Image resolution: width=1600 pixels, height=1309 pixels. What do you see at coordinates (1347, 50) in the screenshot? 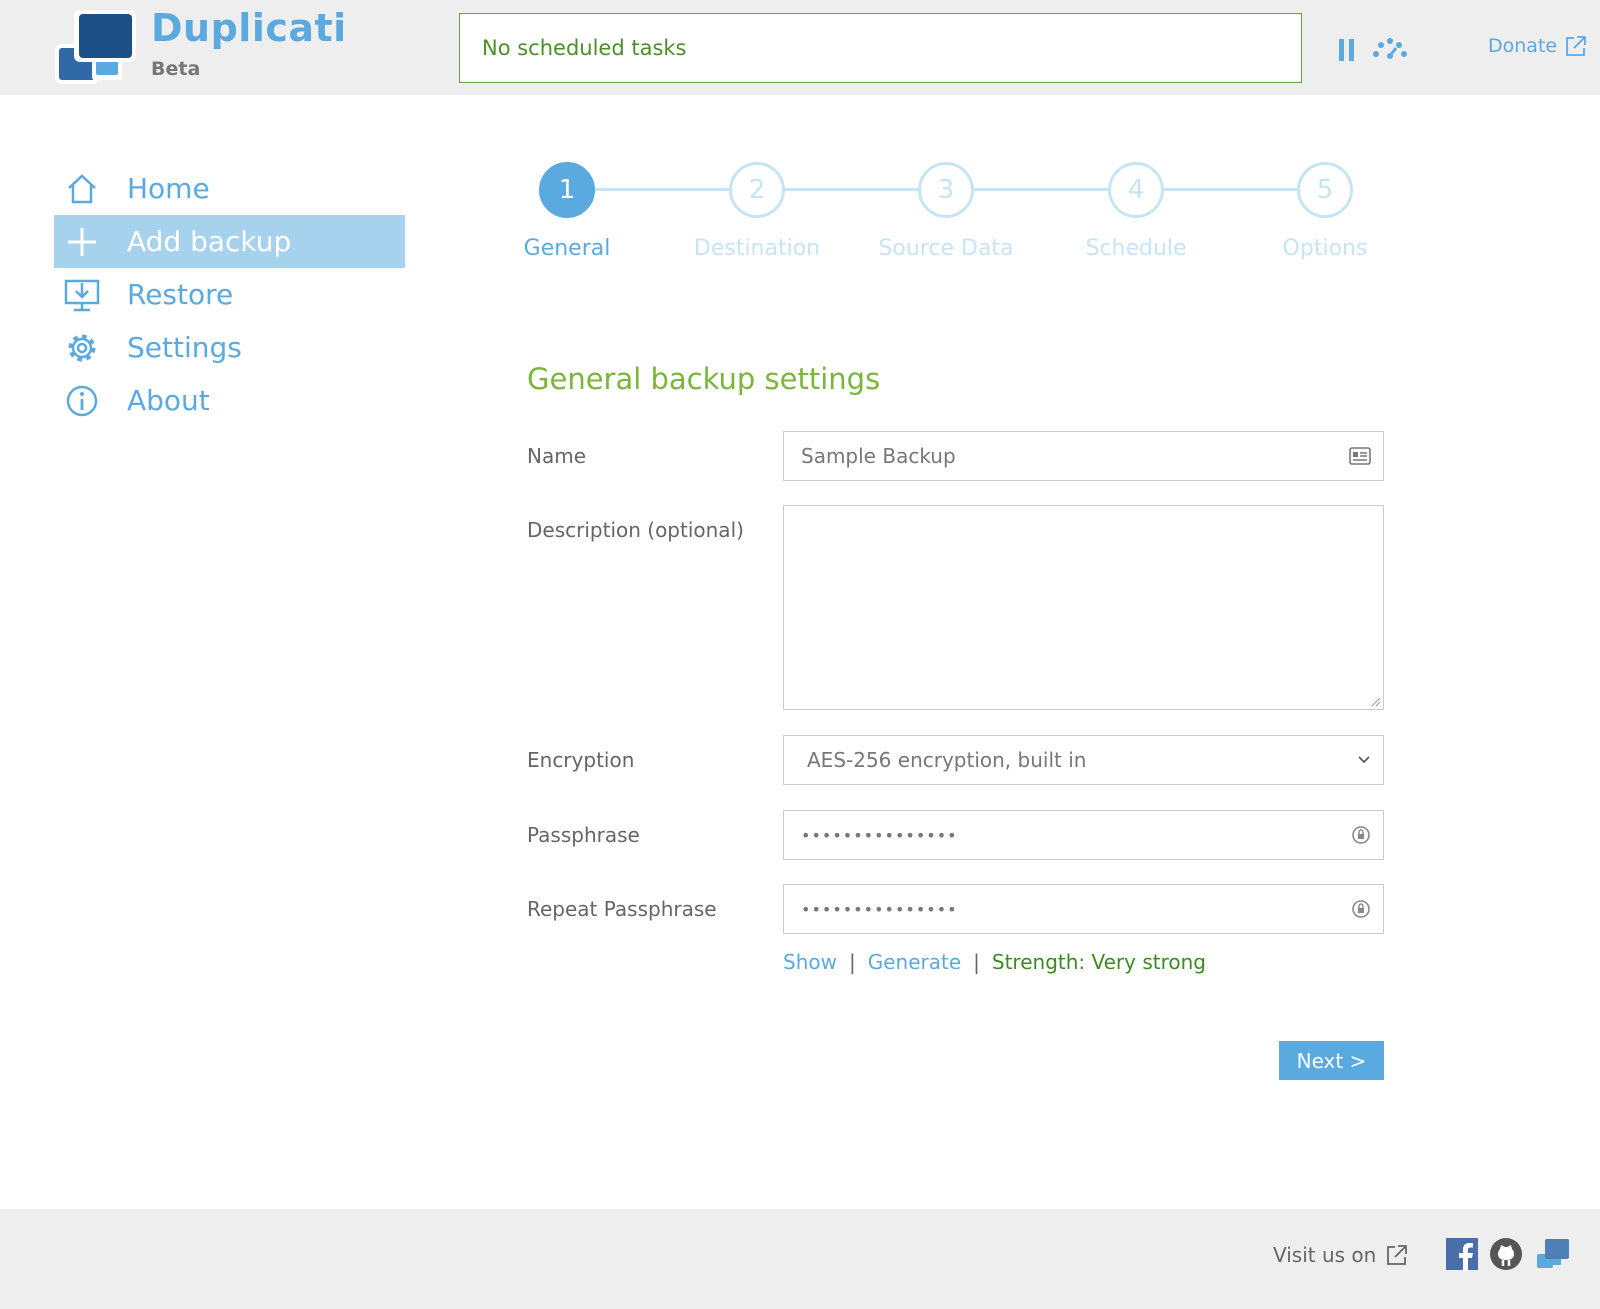
I see `pause-icon` at bounding box center [1347, 50].